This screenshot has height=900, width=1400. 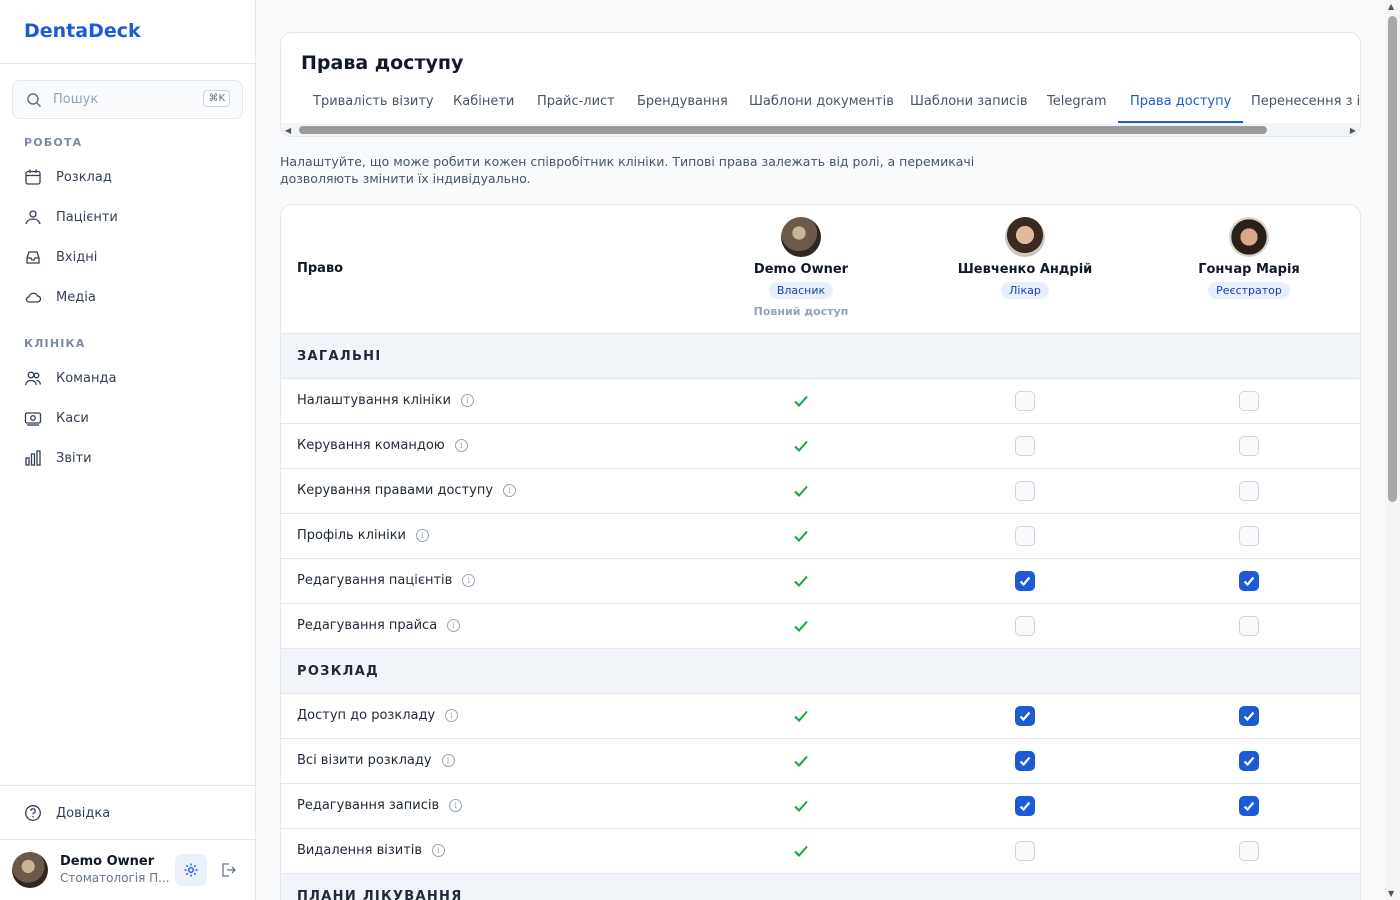 I want to click on tab-record-templates: Шаблони записів, so click(x=968, y=107).